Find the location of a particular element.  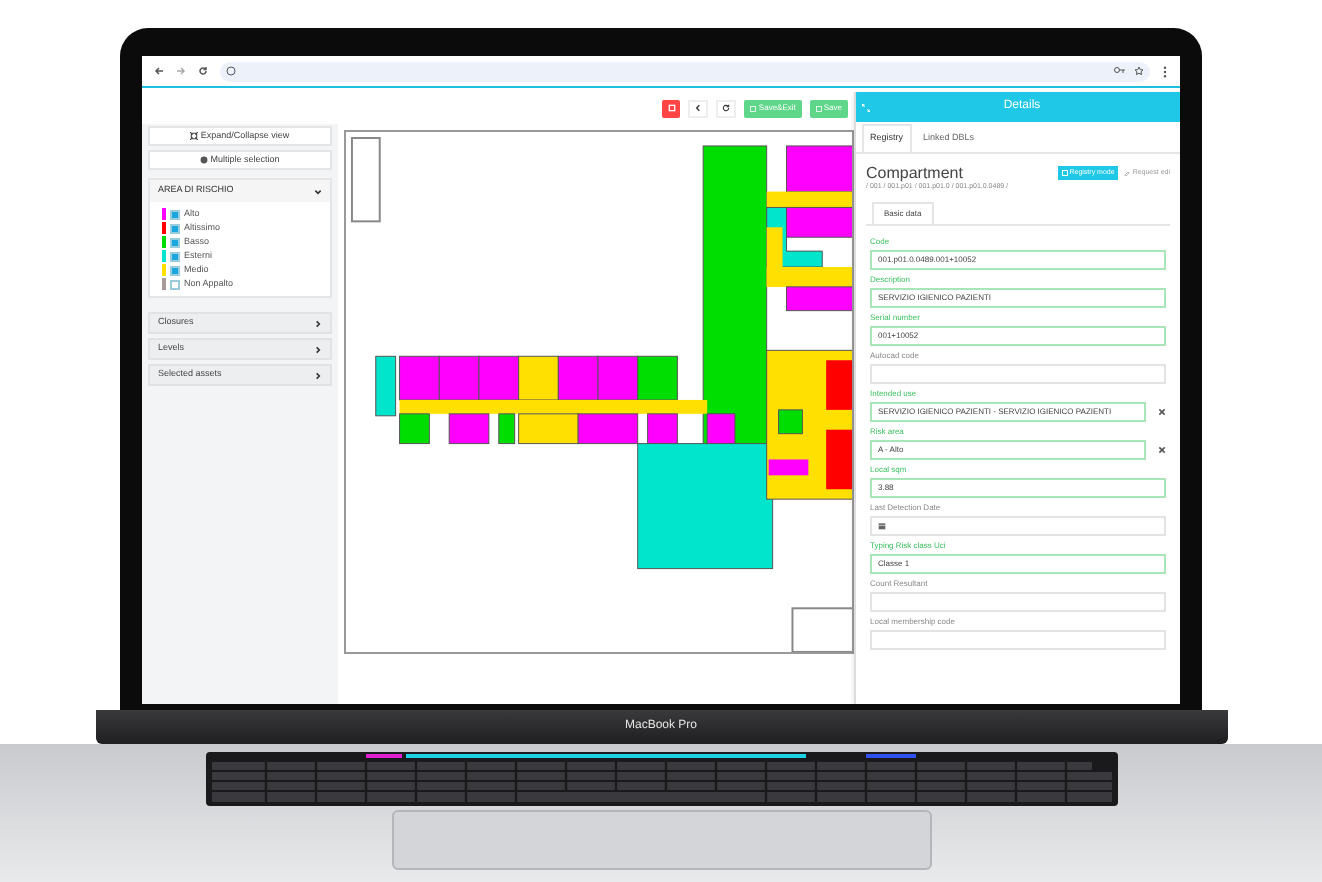

refresh-icon is located at coordinates (726, 108).